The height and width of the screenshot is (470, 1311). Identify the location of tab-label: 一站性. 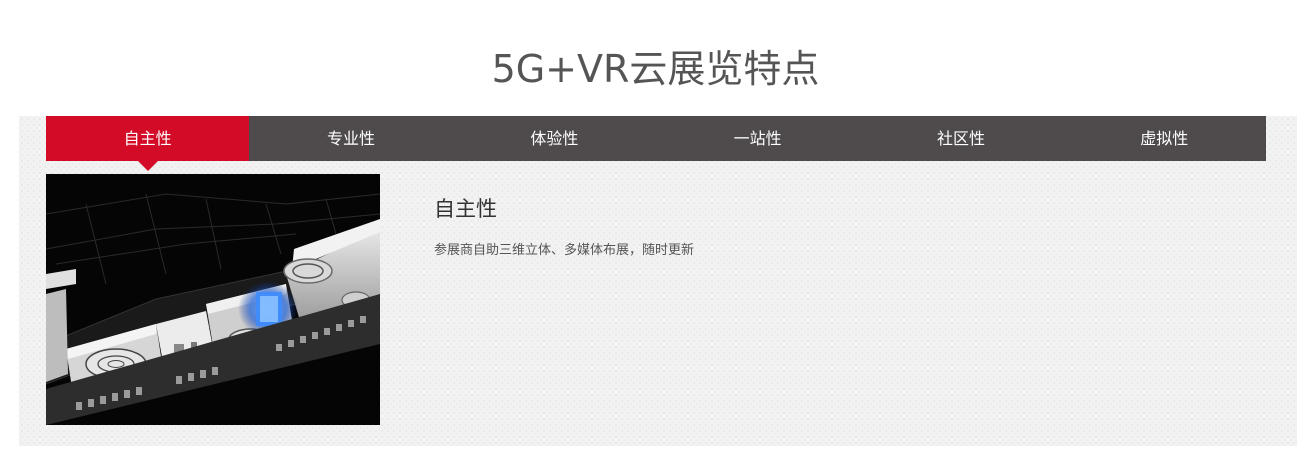
(757, 138).